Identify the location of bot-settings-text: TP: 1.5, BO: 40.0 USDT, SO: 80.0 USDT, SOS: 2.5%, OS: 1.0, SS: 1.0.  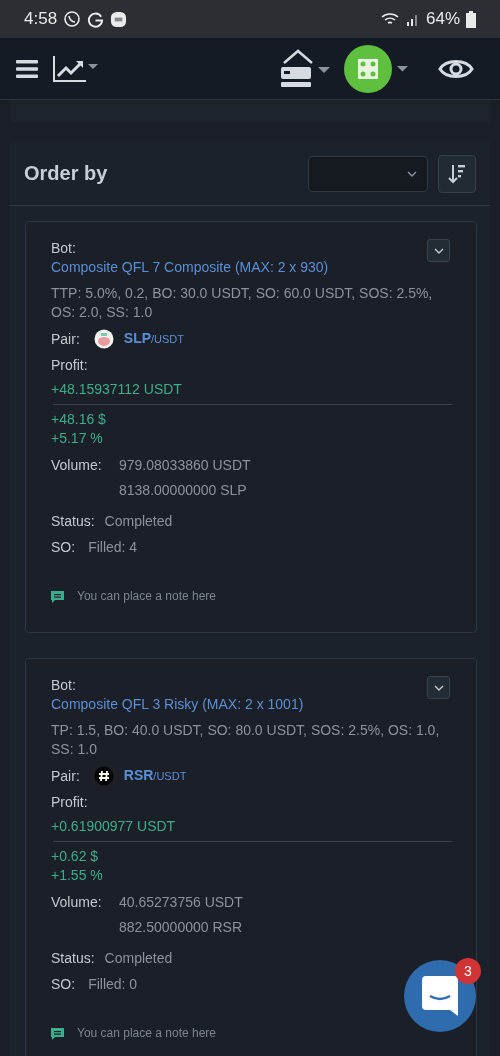
(246, 740).